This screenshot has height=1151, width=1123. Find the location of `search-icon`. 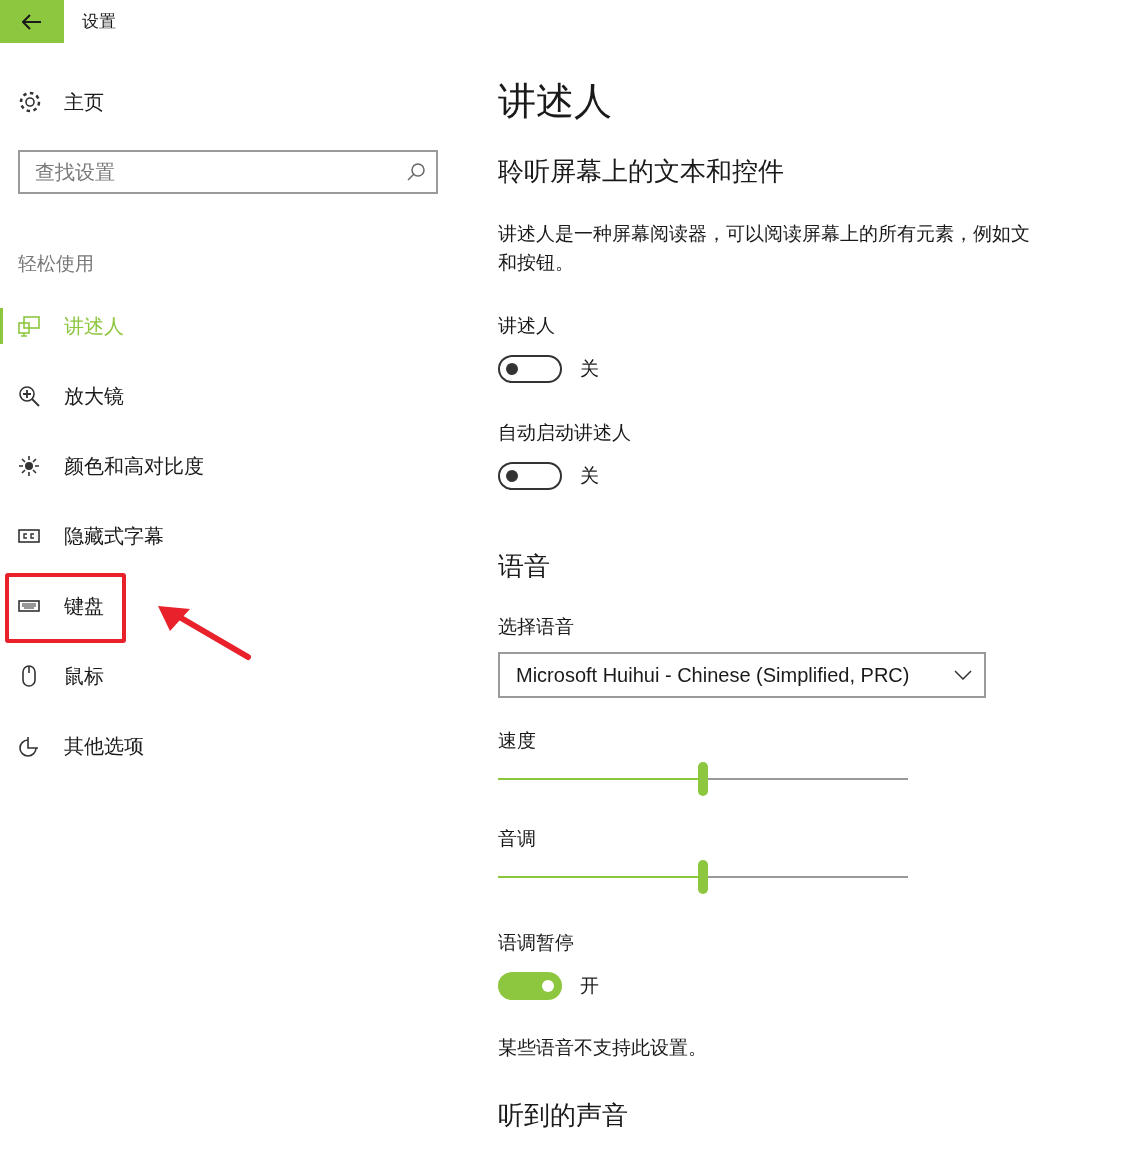

search-icon is located at coordinates (416, 172).